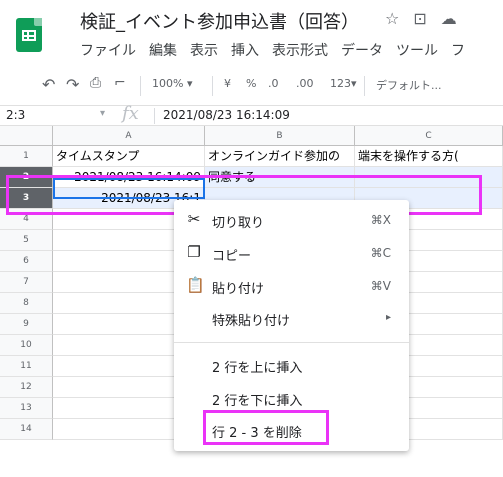  I want to click on menu-item-insert-above: 2 行を上に挿入, so click(291, 365).